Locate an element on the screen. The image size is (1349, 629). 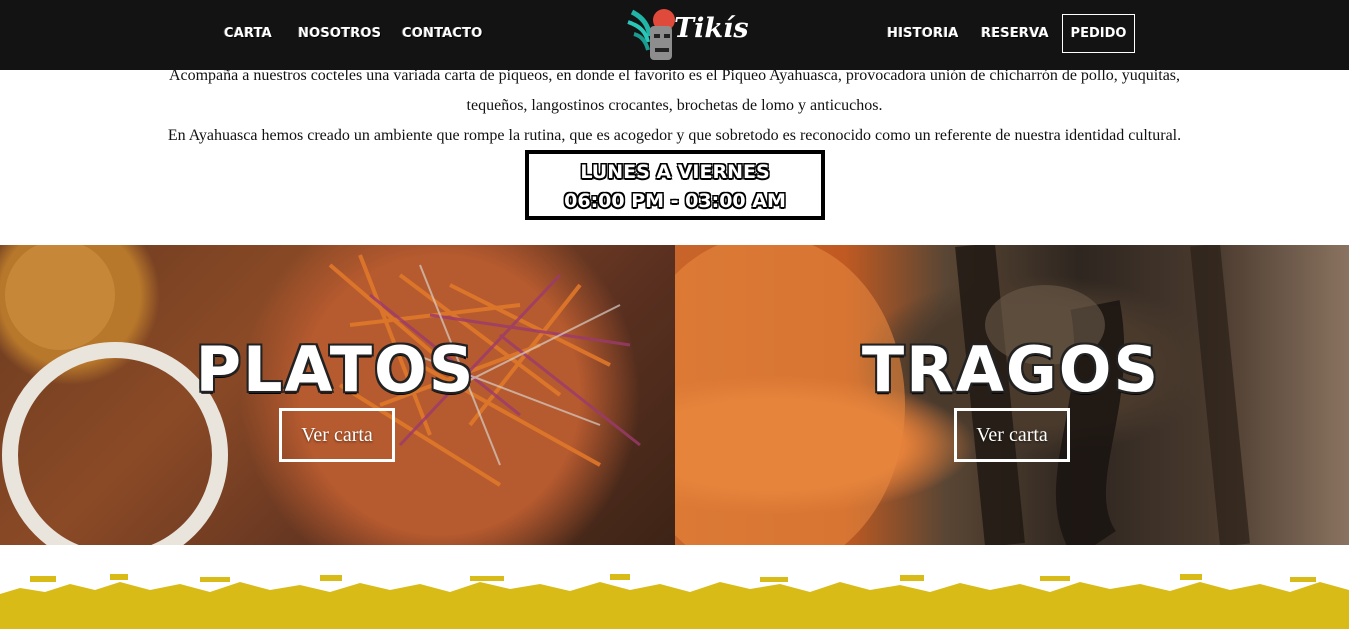
yellow-brush-divider is located at coordinates (674, 601).